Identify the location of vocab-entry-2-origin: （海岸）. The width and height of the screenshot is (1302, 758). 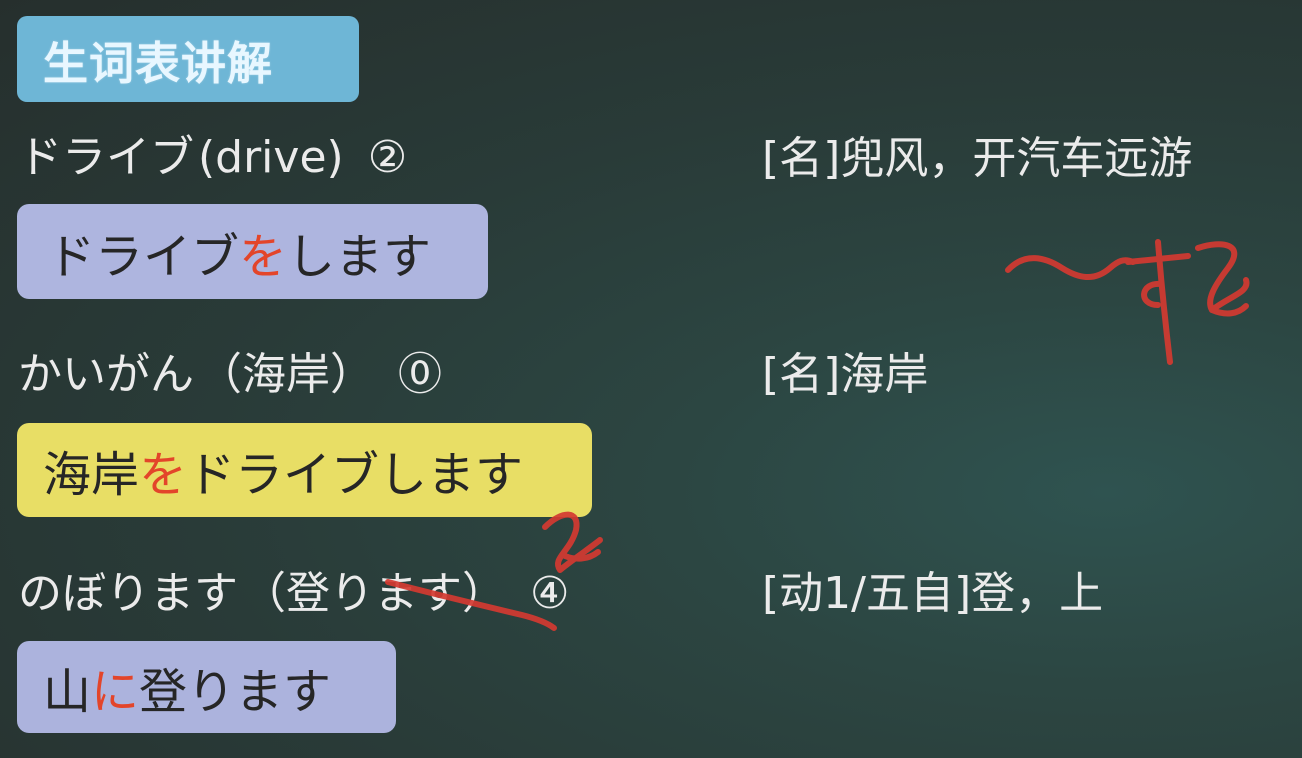
(286, 374).